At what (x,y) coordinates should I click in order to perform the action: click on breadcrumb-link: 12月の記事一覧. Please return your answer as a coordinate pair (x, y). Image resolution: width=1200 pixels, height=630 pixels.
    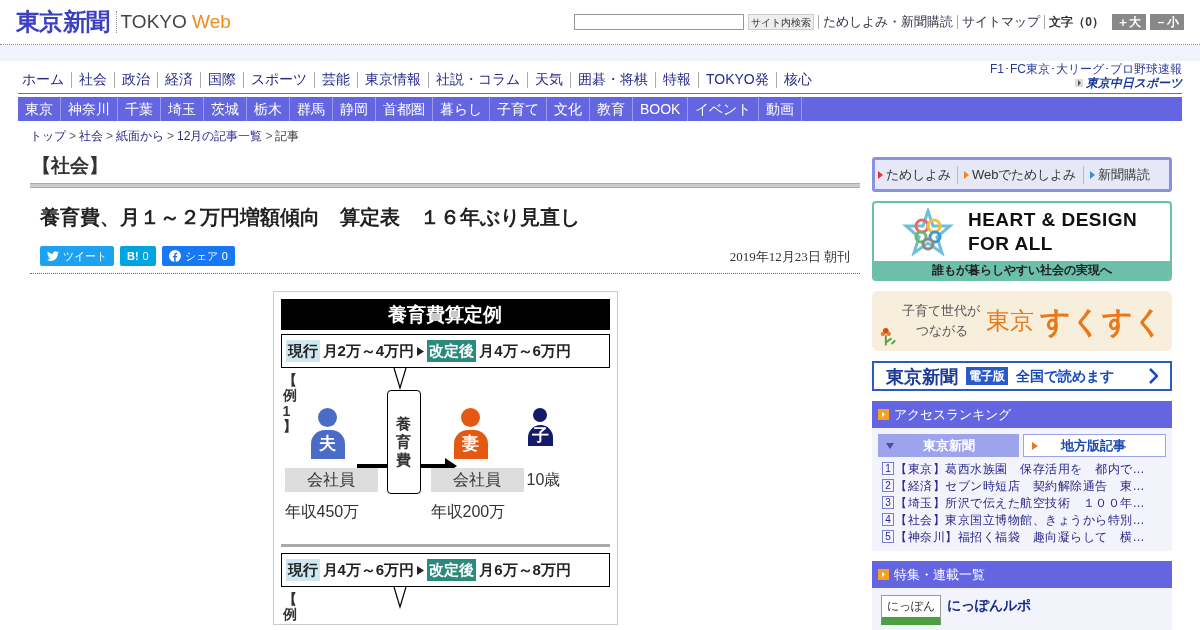
    Looking at the image, I should click on (220, 136).